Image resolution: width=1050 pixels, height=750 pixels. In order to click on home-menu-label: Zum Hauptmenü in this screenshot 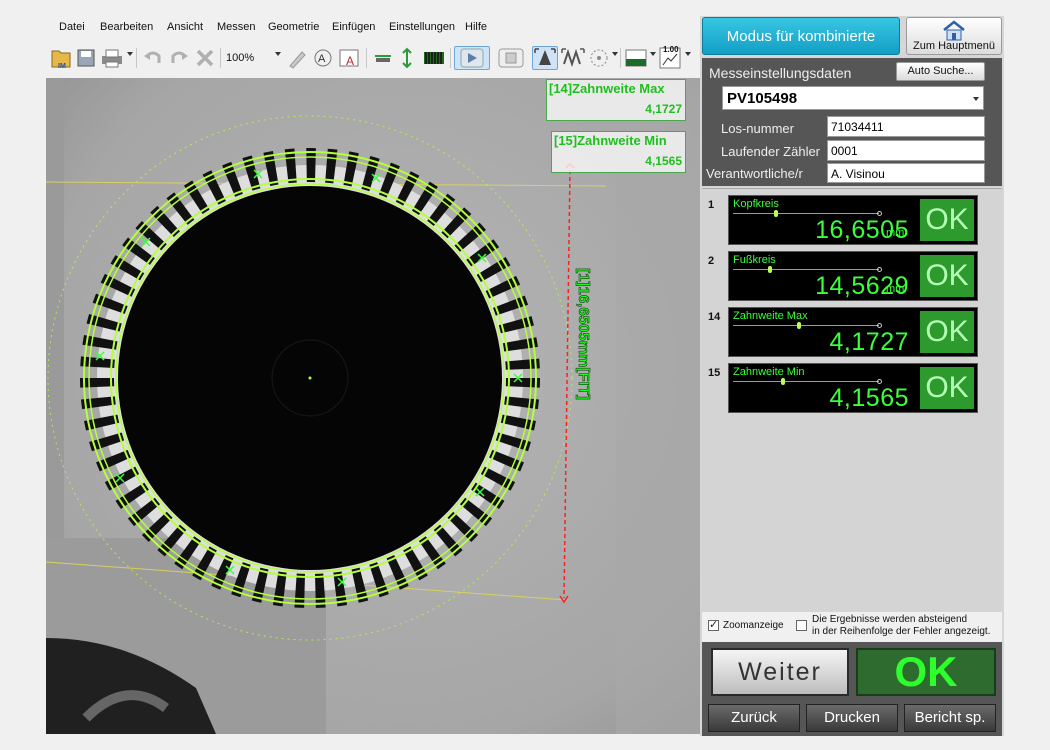, I will do `click(954, 46)`.